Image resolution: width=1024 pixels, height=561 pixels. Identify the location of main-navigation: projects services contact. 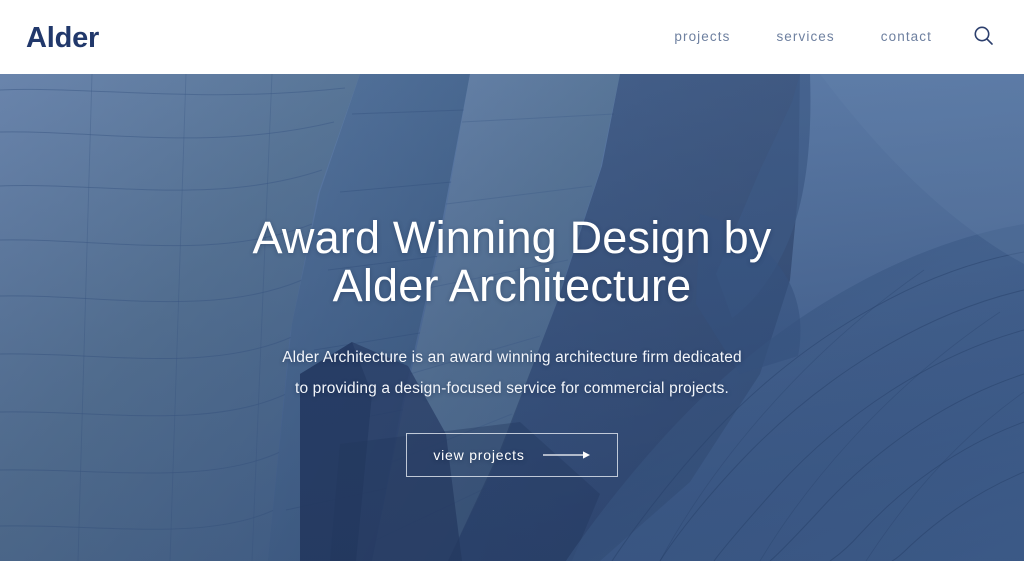
(824, 37).